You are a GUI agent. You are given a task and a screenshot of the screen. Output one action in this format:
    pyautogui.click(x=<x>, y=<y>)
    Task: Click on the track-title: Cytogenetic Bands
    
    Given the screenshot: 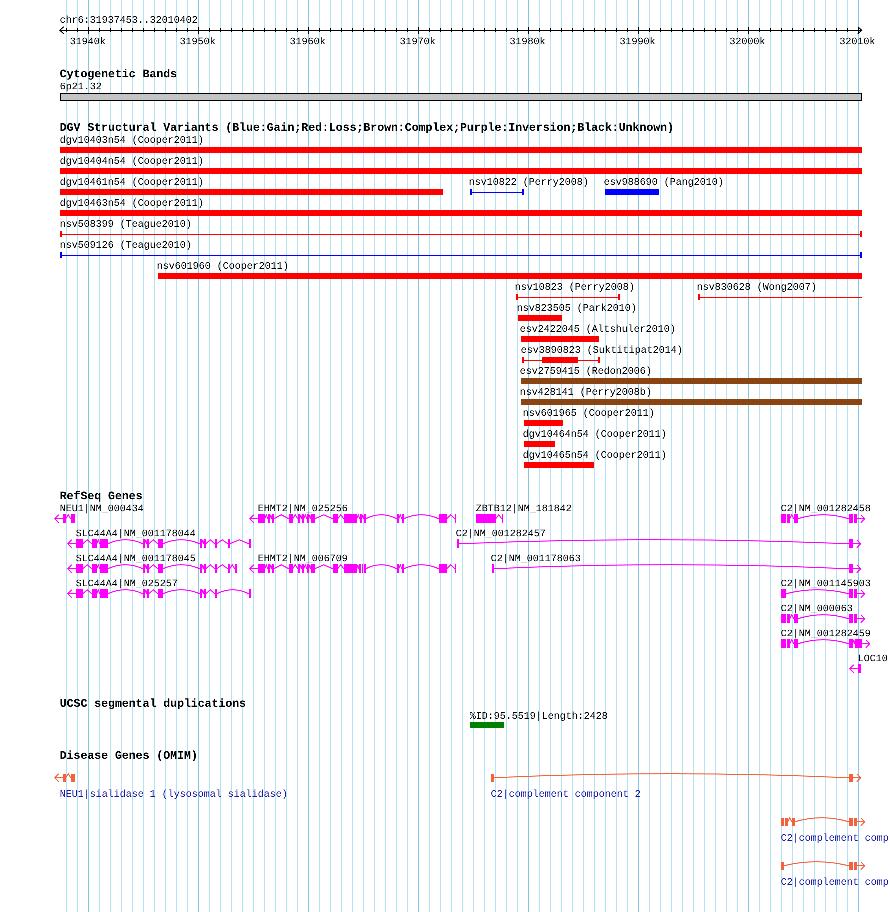 What is the action you would take?
    pyautogui.click(x=119, y=75)
    